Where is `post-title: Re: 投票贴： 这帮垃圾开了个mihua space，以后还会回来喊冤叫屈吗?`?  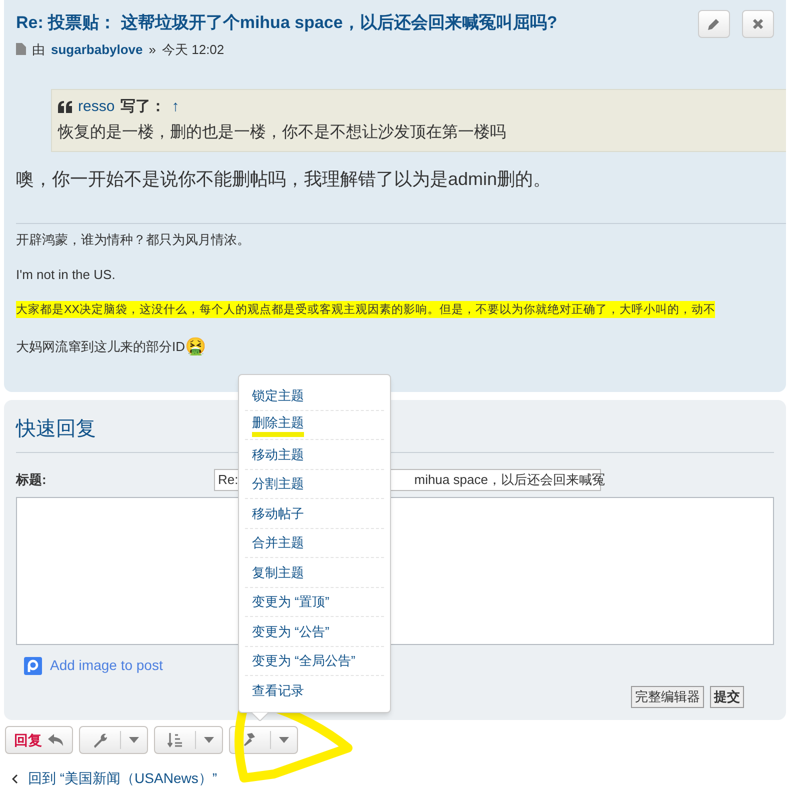
post-title: Re: 投票贴： 这帮垃圾开了个mihua space，以后还会回来喊冤叫屈吗? is located at coordinates (287, 23).